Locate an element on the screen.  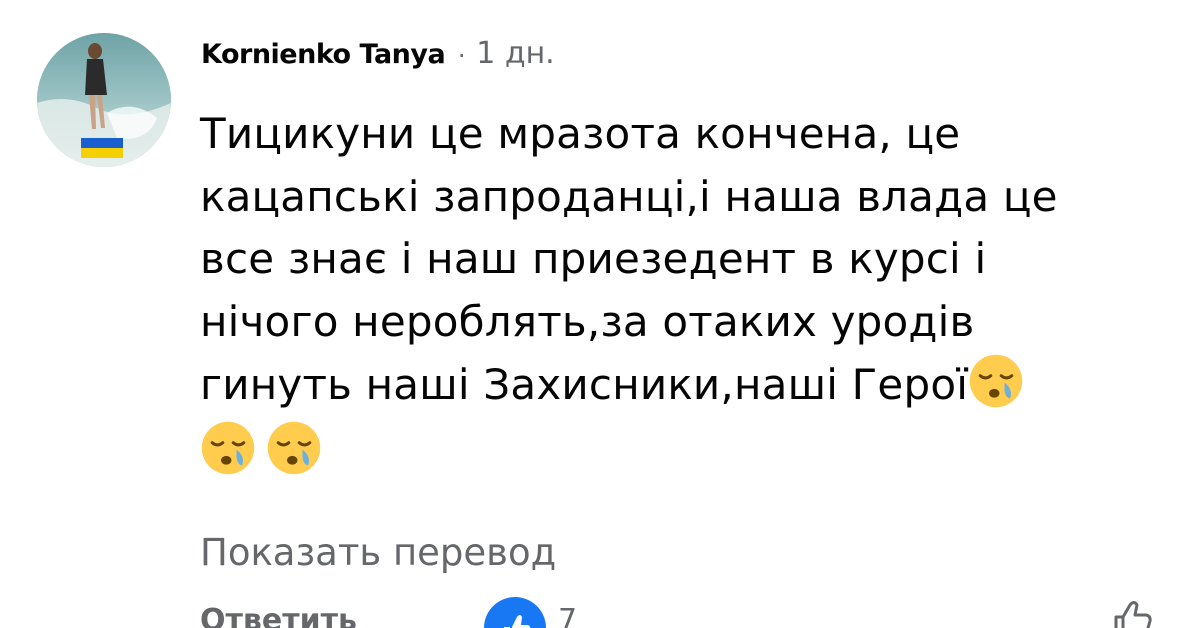
avatar-photo is located at coordinates (104, 100).